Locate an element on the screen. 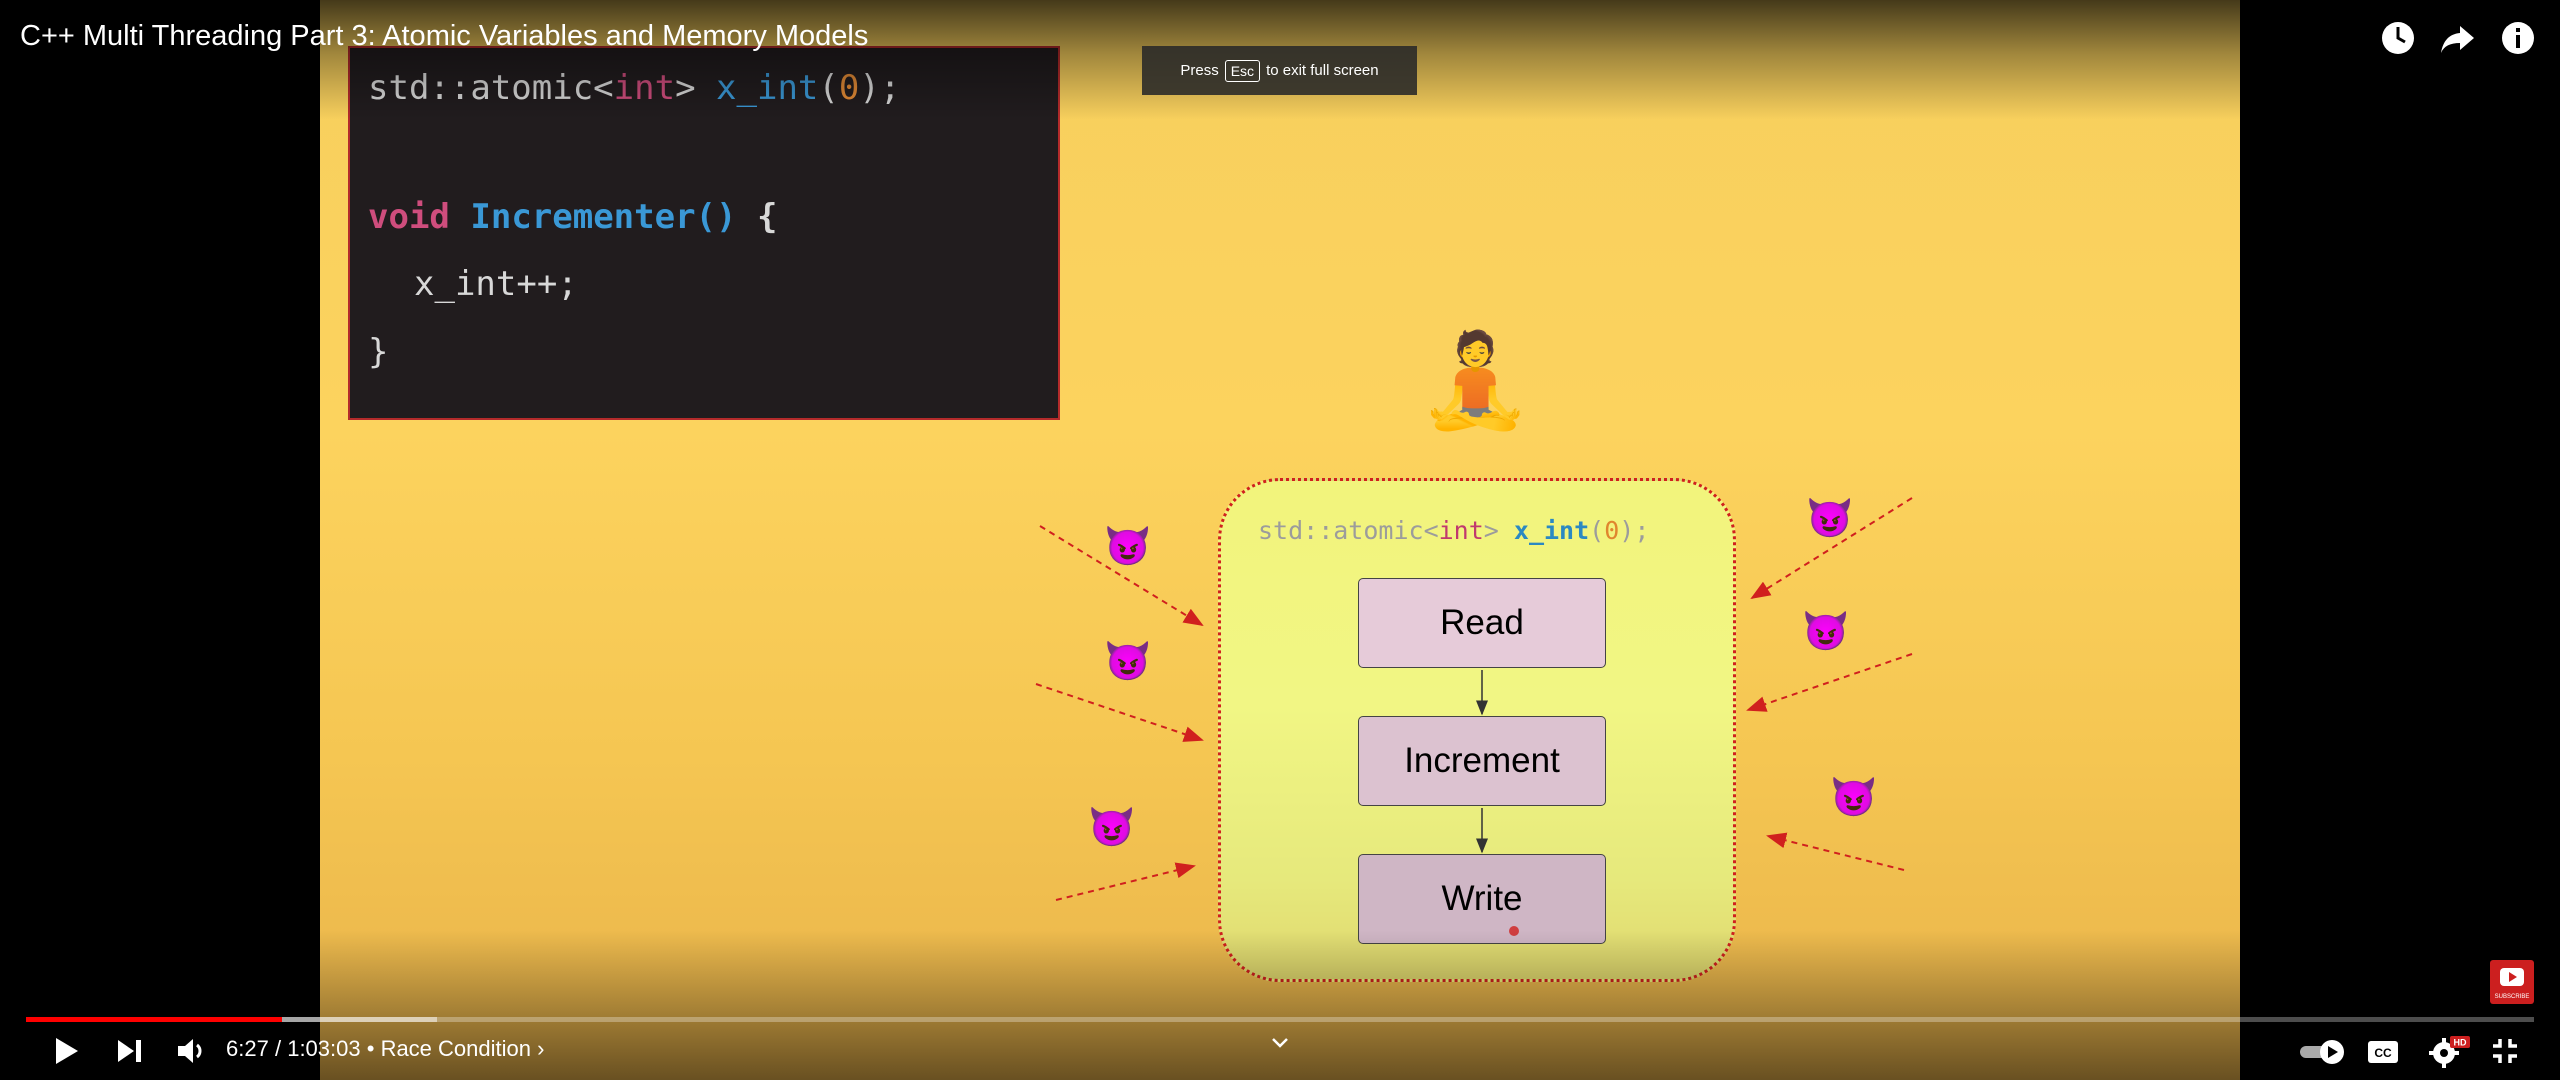 This screenshot has width=2560, height=1080. exit-fullscreen-button is located at coordinates (2505, 1053).